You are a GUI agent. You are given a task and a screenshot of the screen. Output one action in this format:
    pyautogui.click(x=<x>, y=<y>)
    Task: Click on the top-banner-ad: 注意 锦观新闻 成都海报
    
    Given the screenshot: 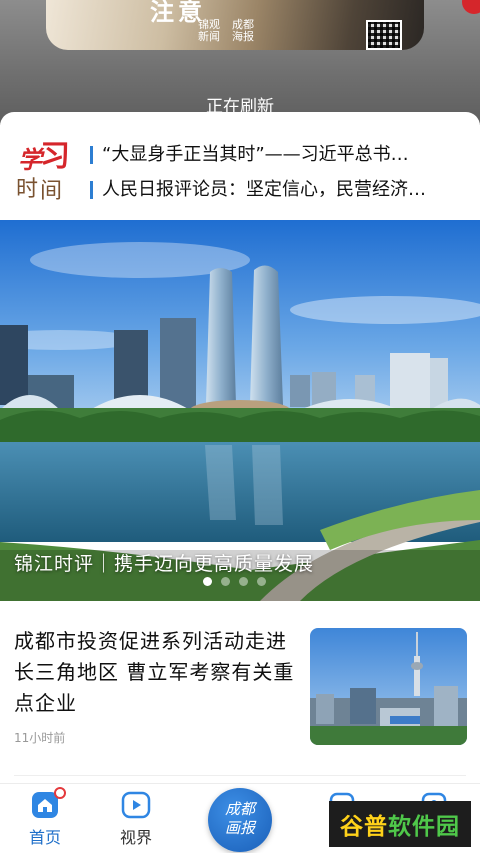 What is the action you would take?
    pyautogui.click(x=235, y=25)
    